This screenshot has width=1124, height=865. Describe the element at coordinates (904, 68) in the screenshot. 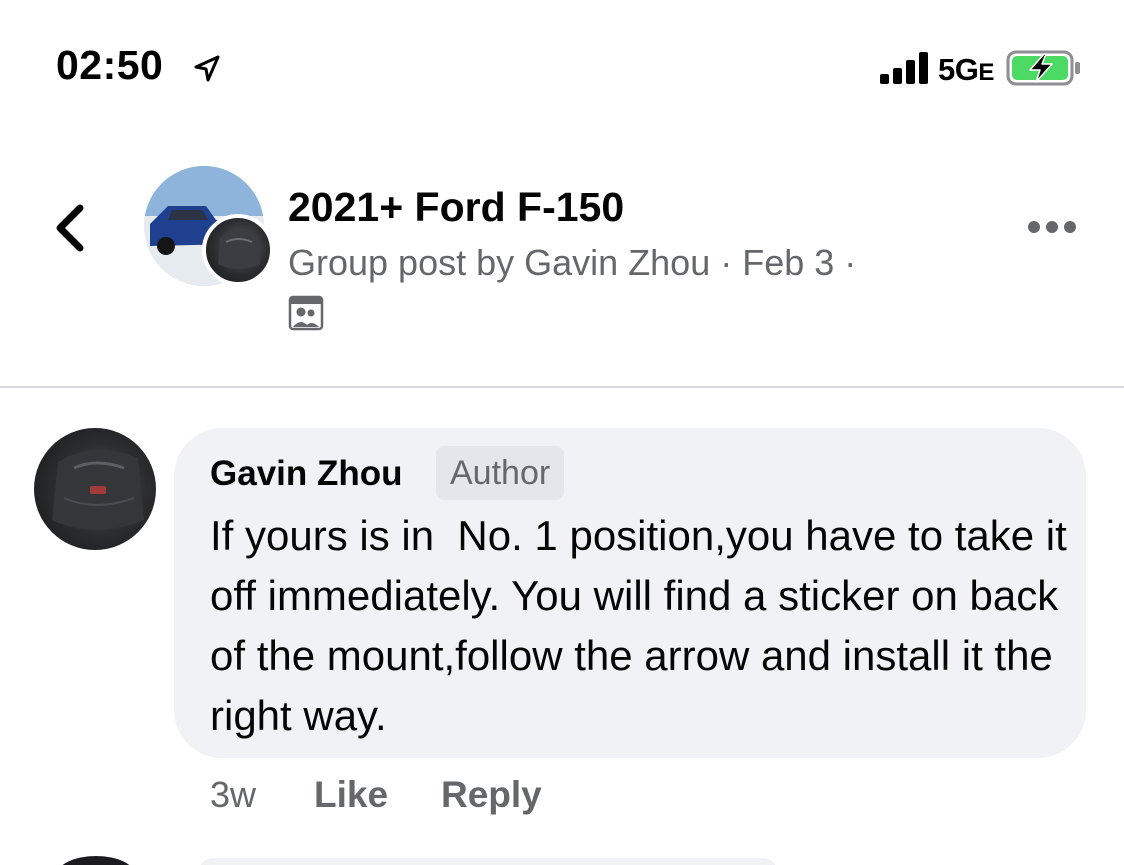

I see `cellular-signal-icon` at that location.